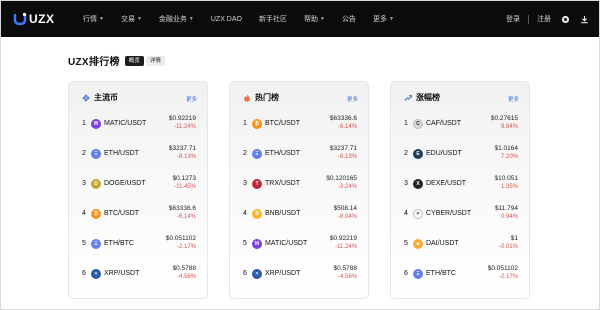 The width and height of the screenshot is (600, 310). I want to click on ranking-row: 5 ◈ DAI/USDT $1 -0.01%, so click(461, 246).